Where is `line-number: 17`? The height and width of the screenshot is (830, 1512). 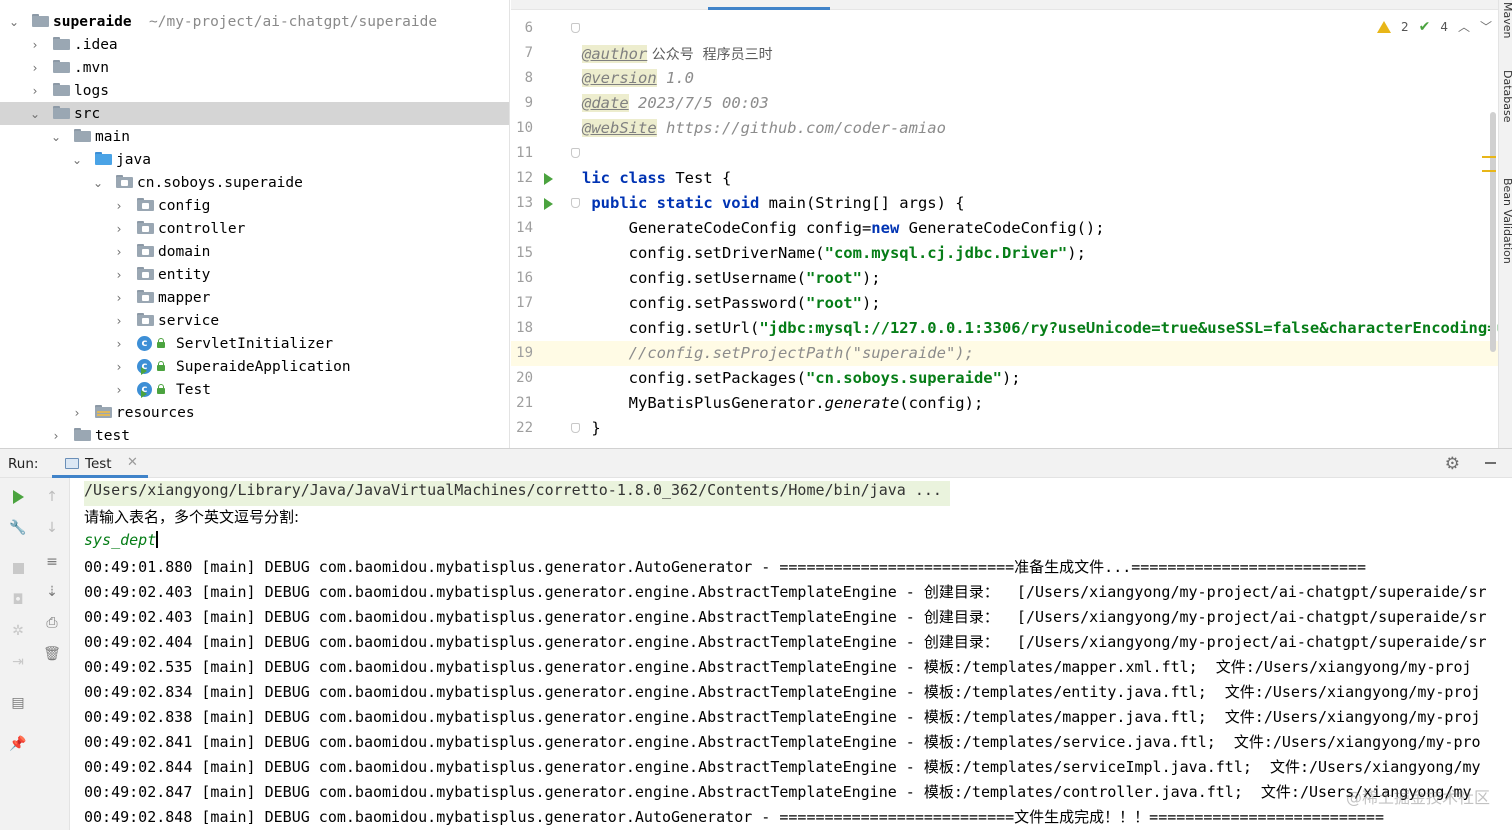 line-number: 17 is located at coordinates (524, 303).